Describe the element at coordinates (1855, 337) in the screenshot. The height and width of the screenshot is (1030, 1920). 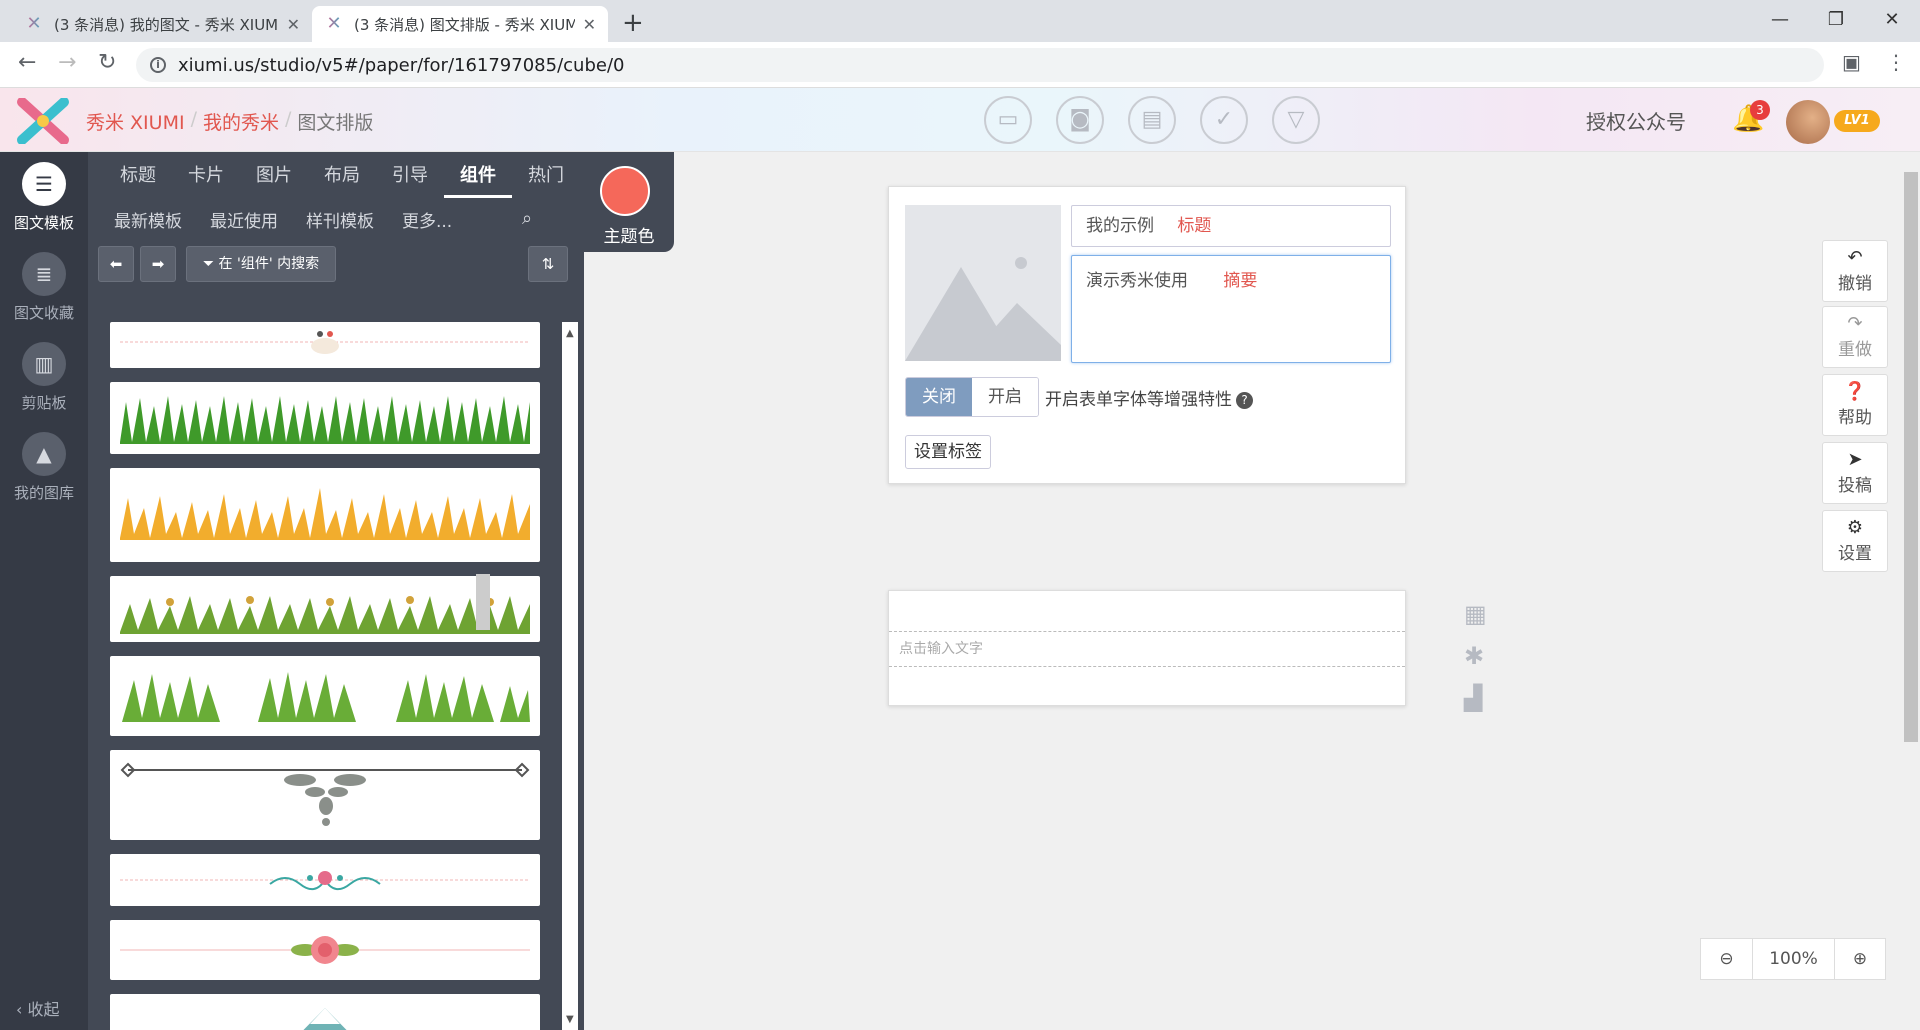
I see `redo-button: ↷ 重做` at that location.